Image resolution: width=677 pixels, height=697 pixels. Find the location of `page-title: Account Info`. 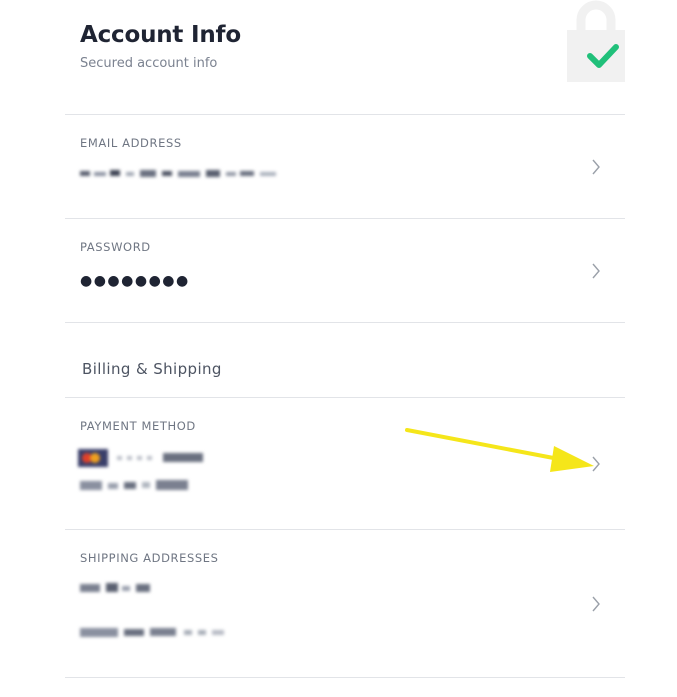

page-title: Account Info is located at coordinates (160, 35).